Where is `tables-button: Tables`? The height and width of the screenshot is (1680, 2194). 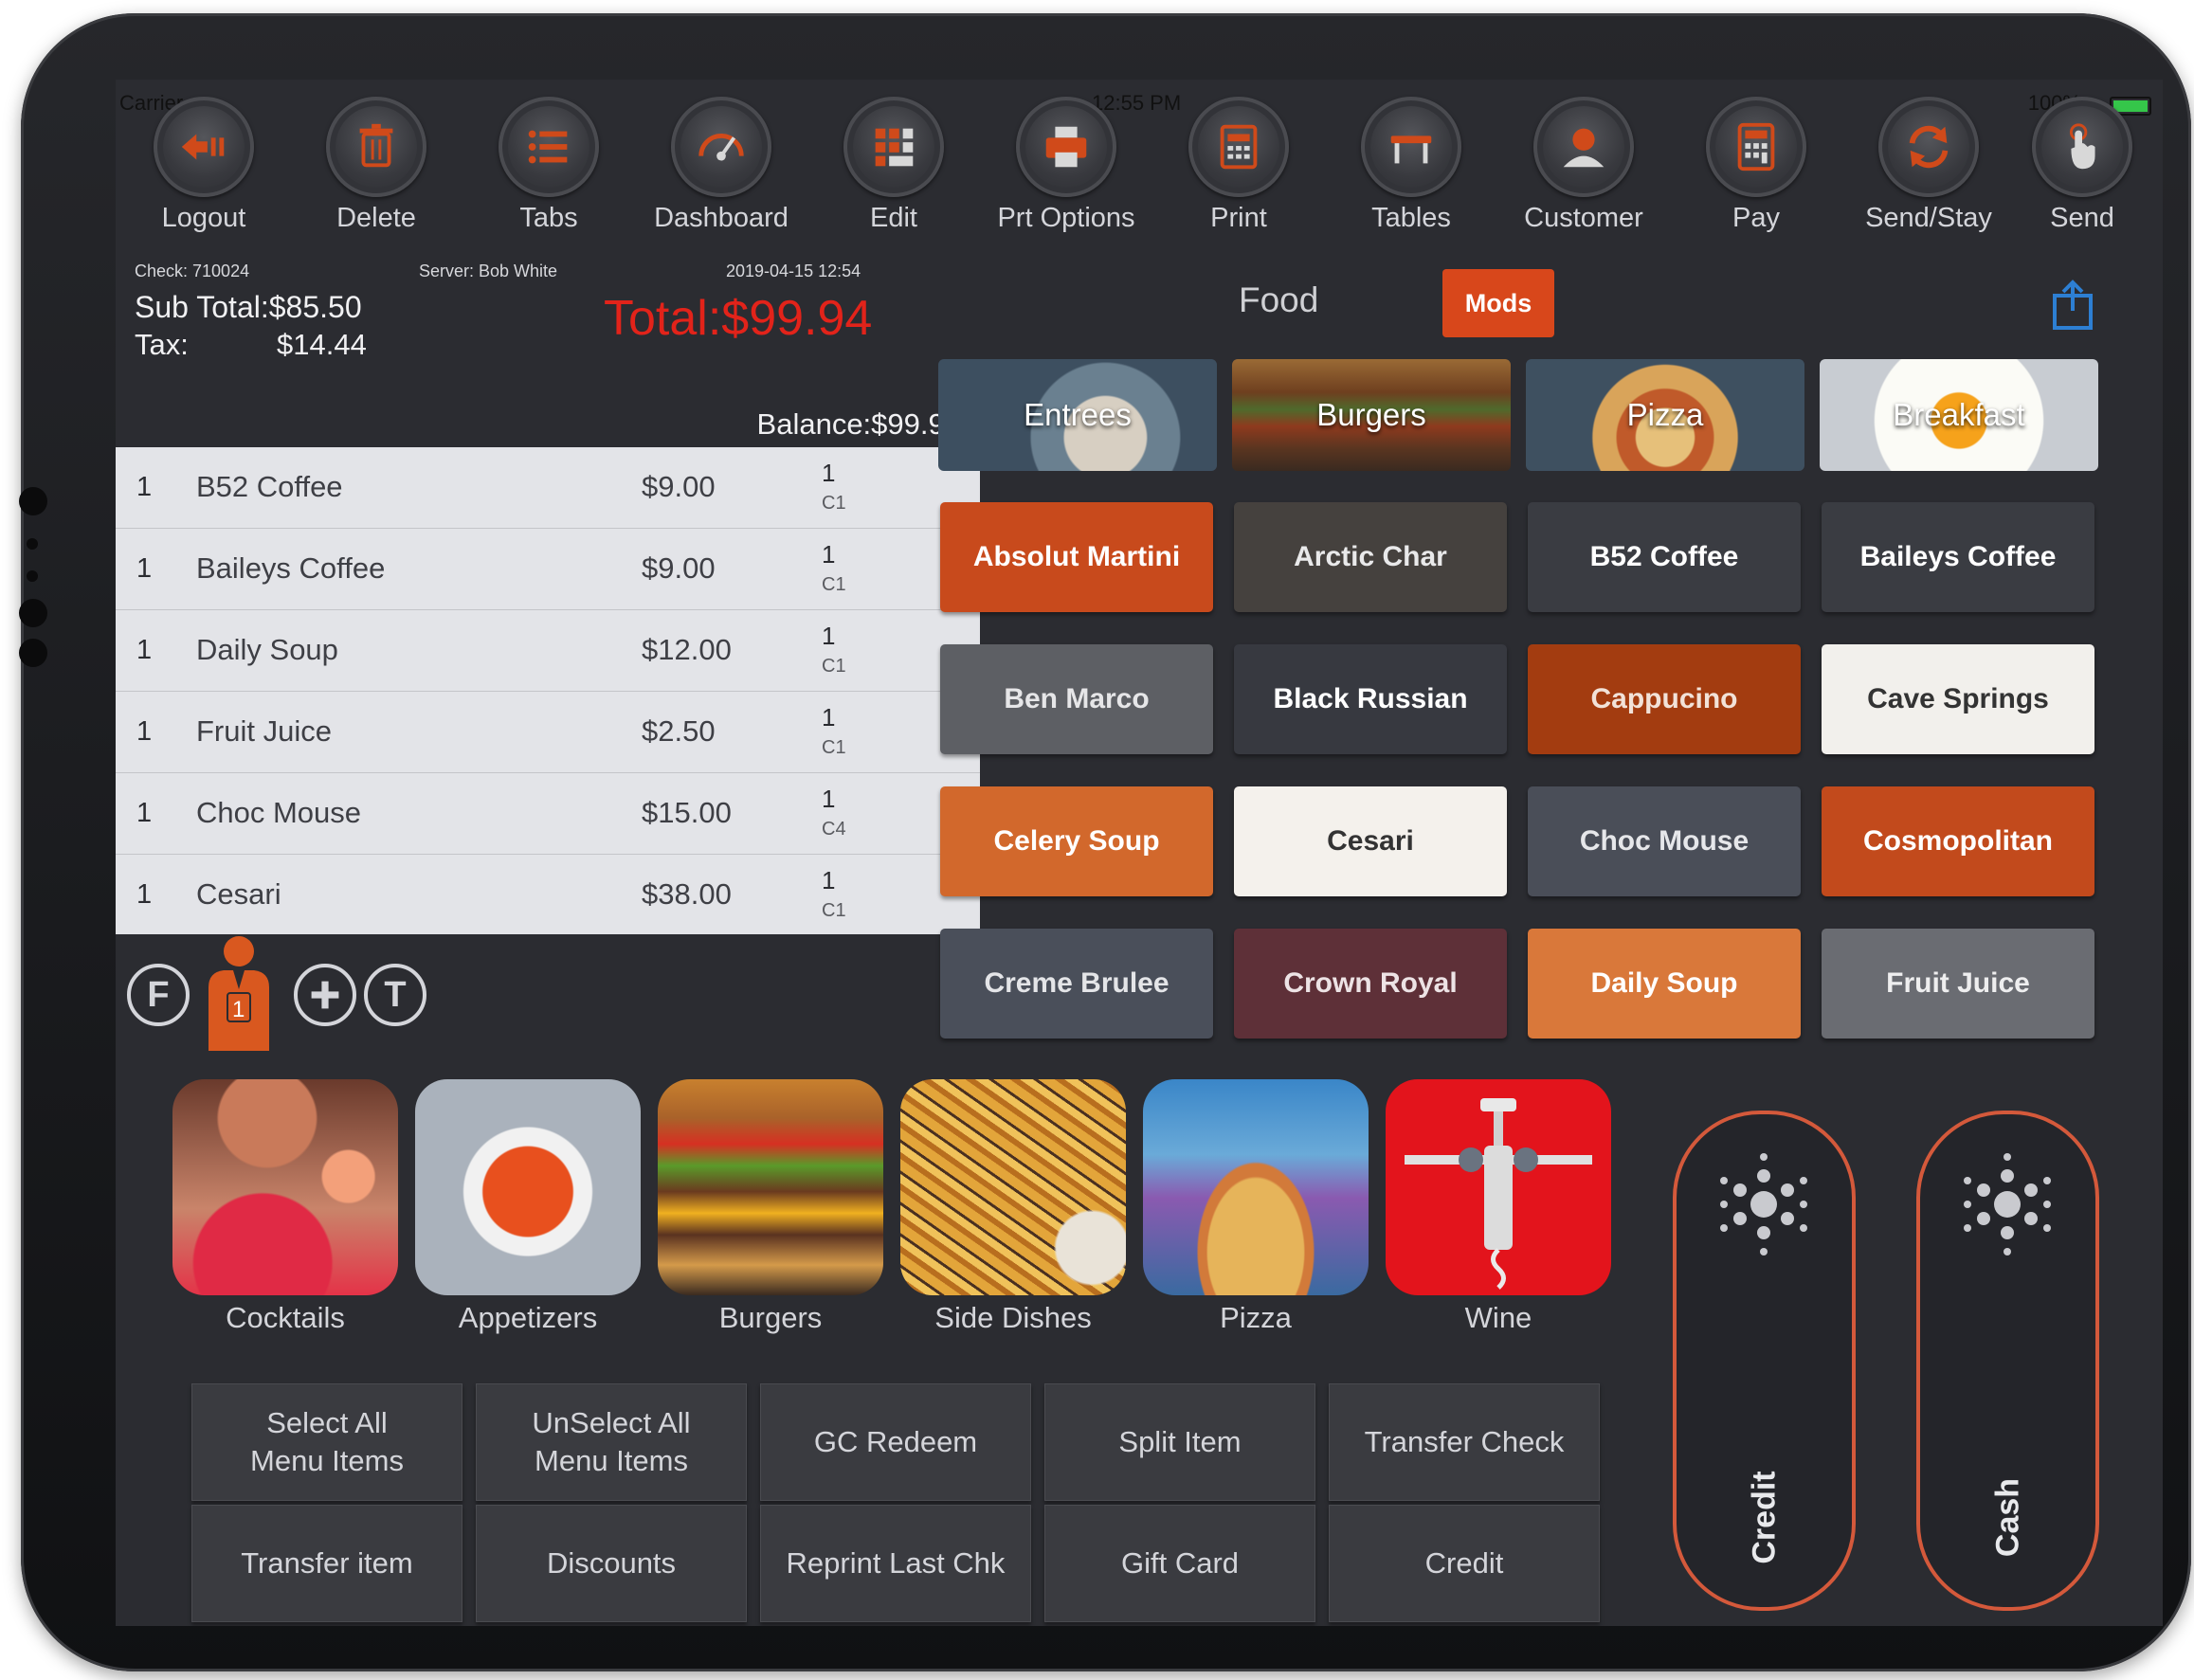 tables-button: Tables is located at coordinates (1412, 165).